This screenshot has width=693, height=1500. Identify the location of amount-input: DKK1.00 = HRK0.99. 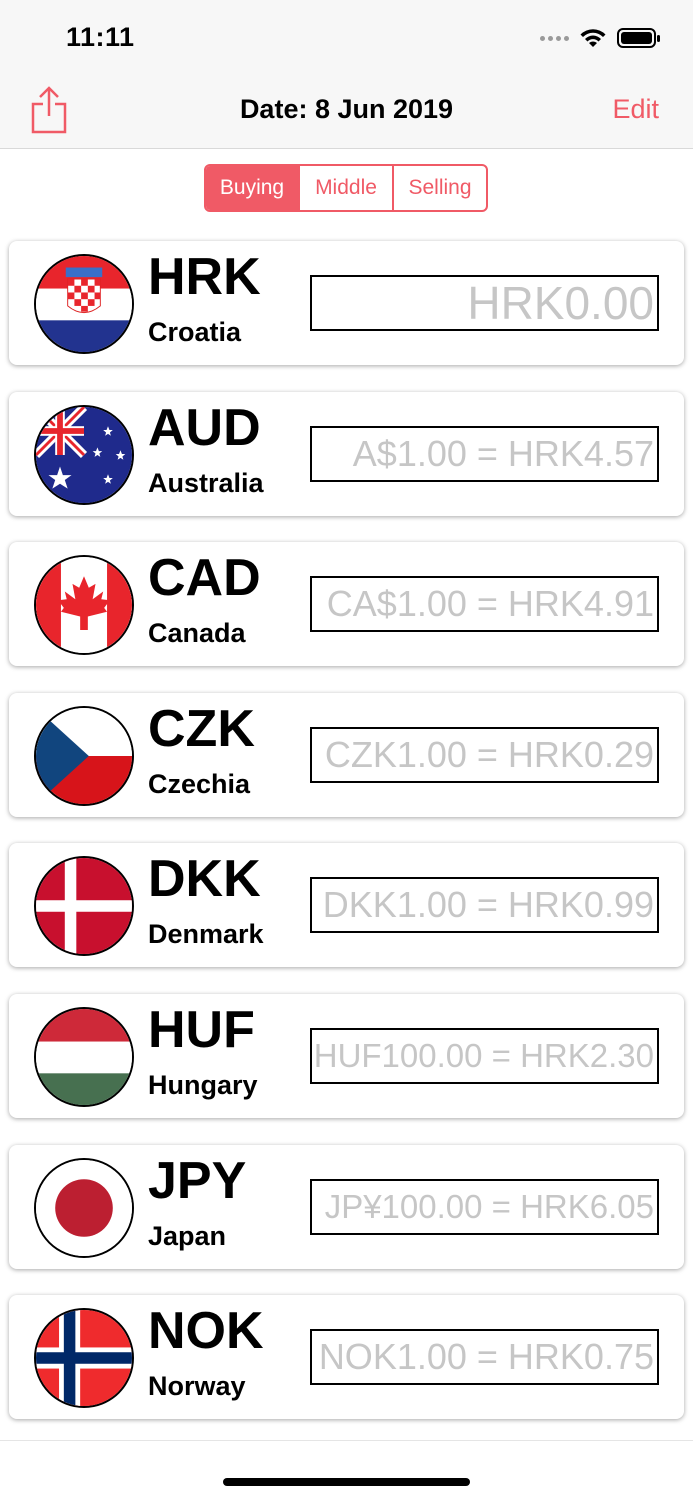
(484, 905).